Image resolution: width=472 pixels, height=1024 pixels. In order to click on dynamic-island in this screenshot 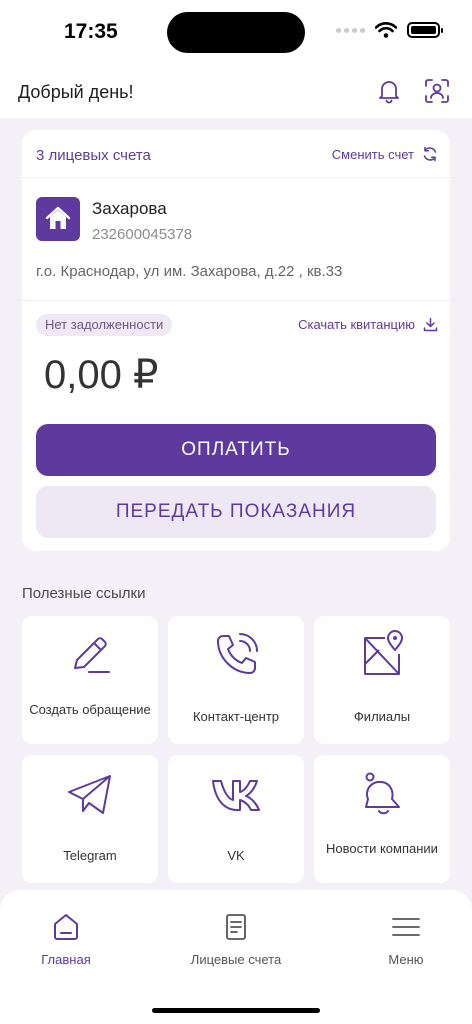, I will do `click(236, 32)`.